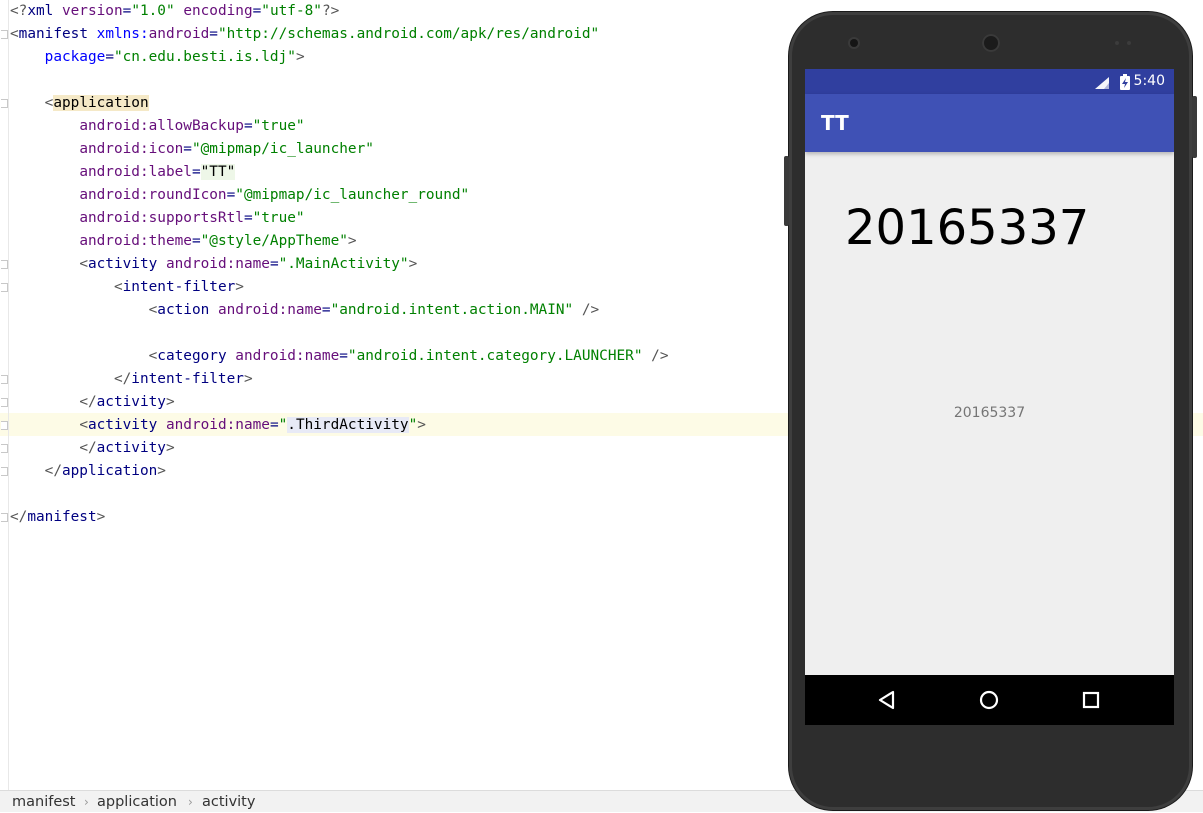 This screenshot has width=1203, height=813. What do you see at coordinates (228, 802) in the screenshot?
I see `breadcrumb-item-activity: activity` at bounding box center [228, 802].